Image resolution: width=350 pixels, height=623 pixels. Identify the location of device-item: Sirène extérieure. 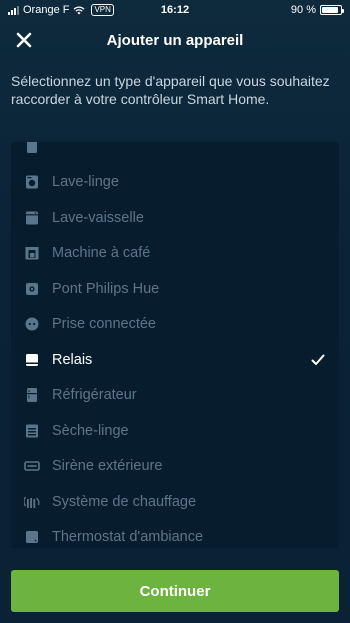
(175, 467).